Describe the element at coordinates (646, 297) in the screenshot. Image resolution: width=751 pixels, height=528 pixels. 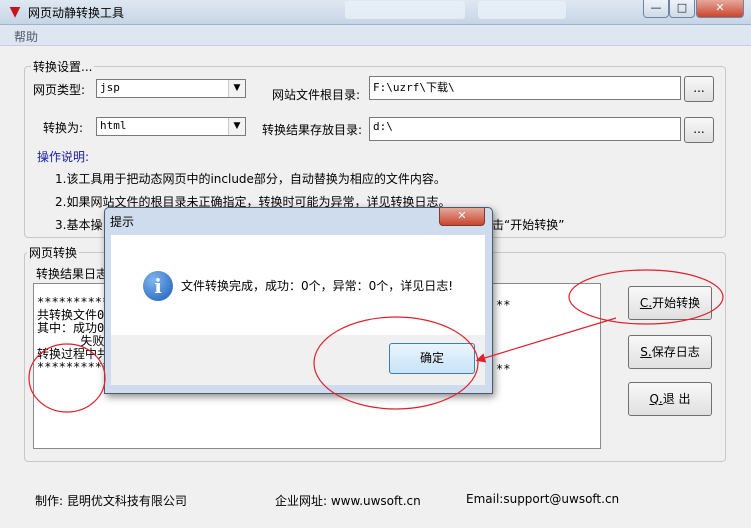
I see `annotation-ellipse-start` at that location.